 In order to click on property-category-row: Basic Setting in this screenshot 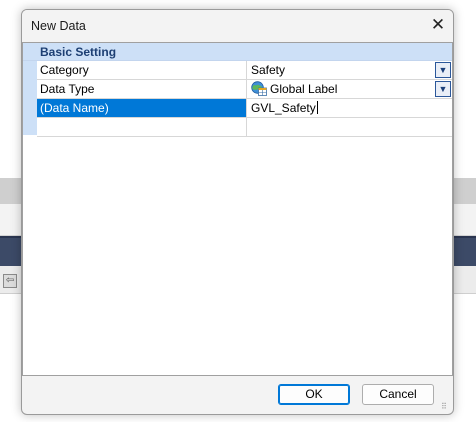, I will do `click(237, 52)`.